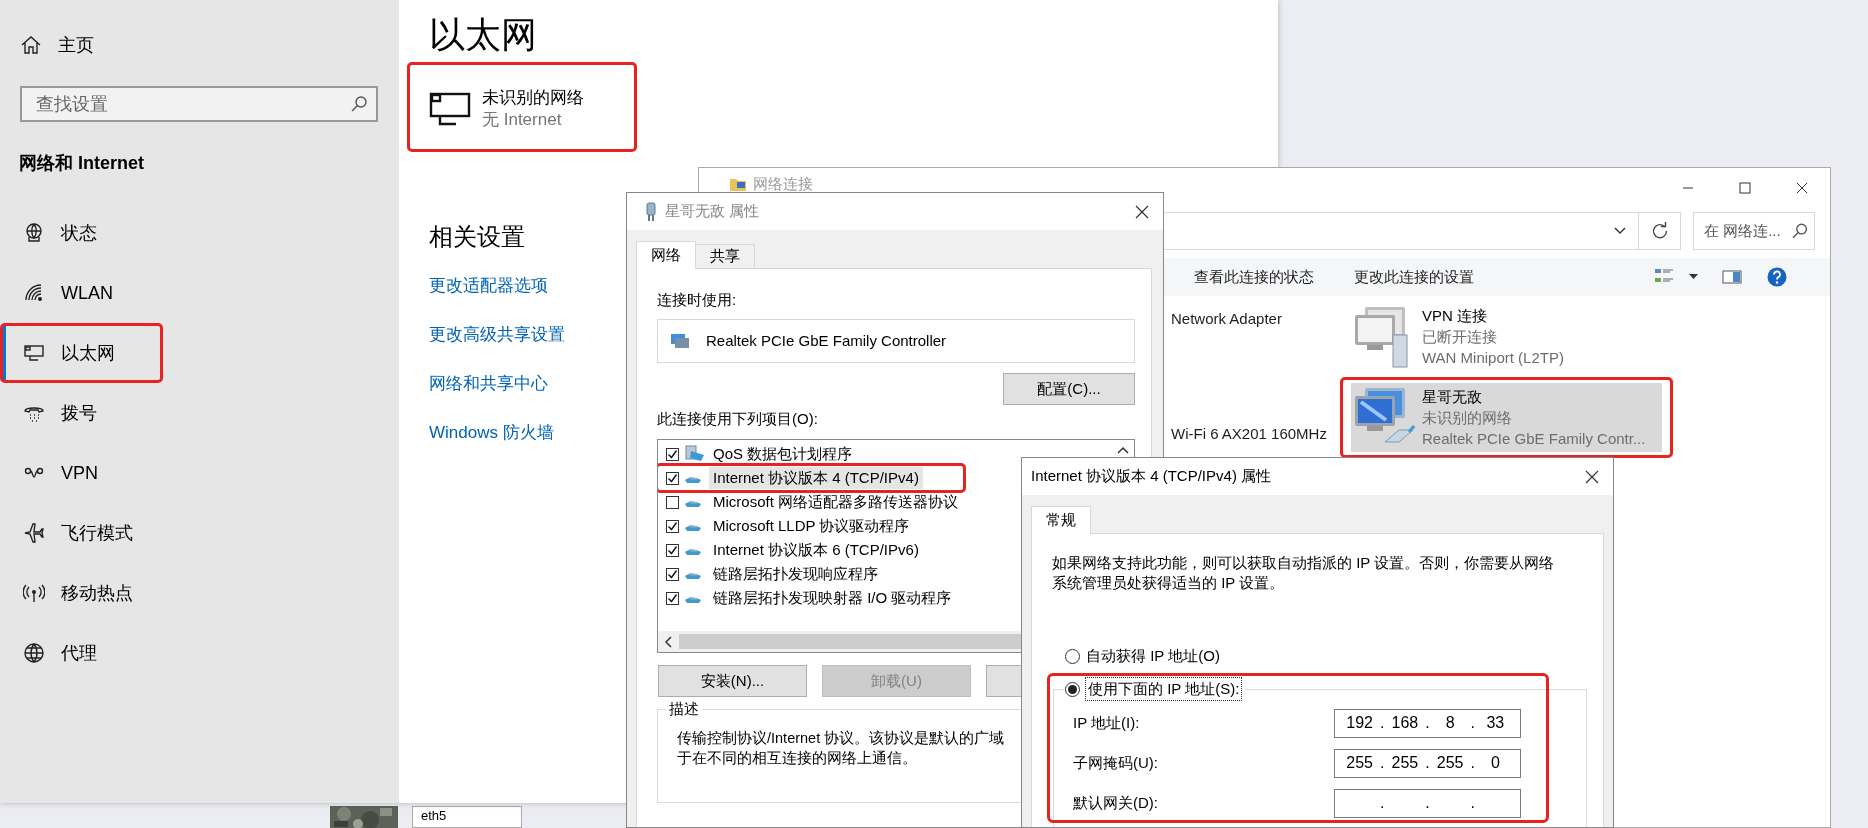 Image resolution: width=1868 pixels, height=828 pixels. Describe the element at coordinates (651, 211) in the screenshot. I see `adapter-icon` at that location.